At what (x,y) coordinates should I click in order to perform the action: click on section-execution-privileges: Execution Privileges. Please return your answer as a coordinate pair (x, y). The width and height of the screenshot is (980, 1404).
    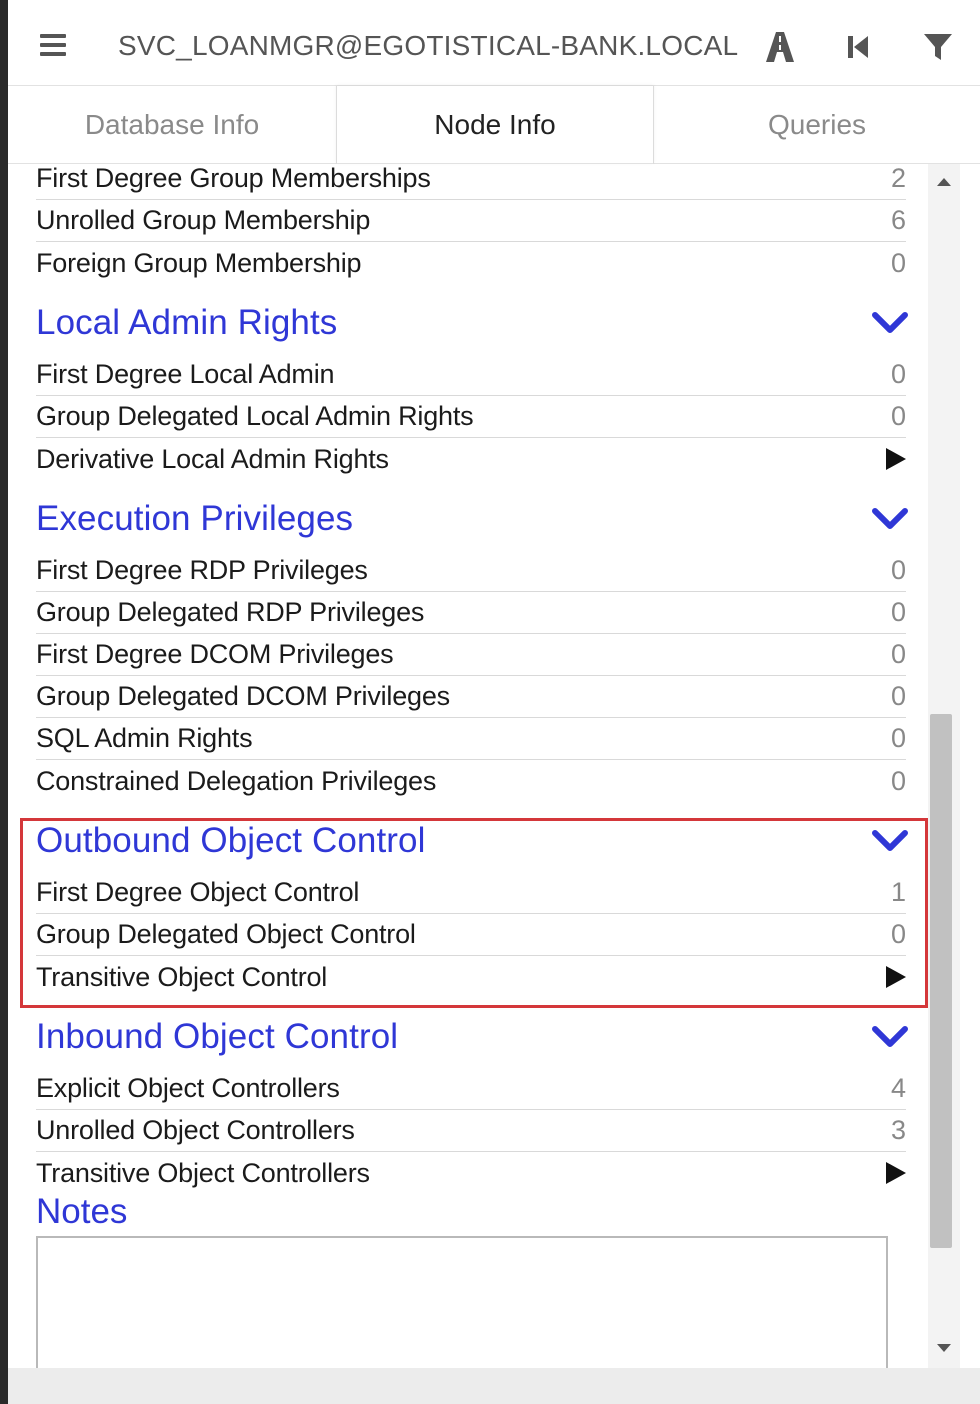
    Looking at the image, I should click on (472, 519).